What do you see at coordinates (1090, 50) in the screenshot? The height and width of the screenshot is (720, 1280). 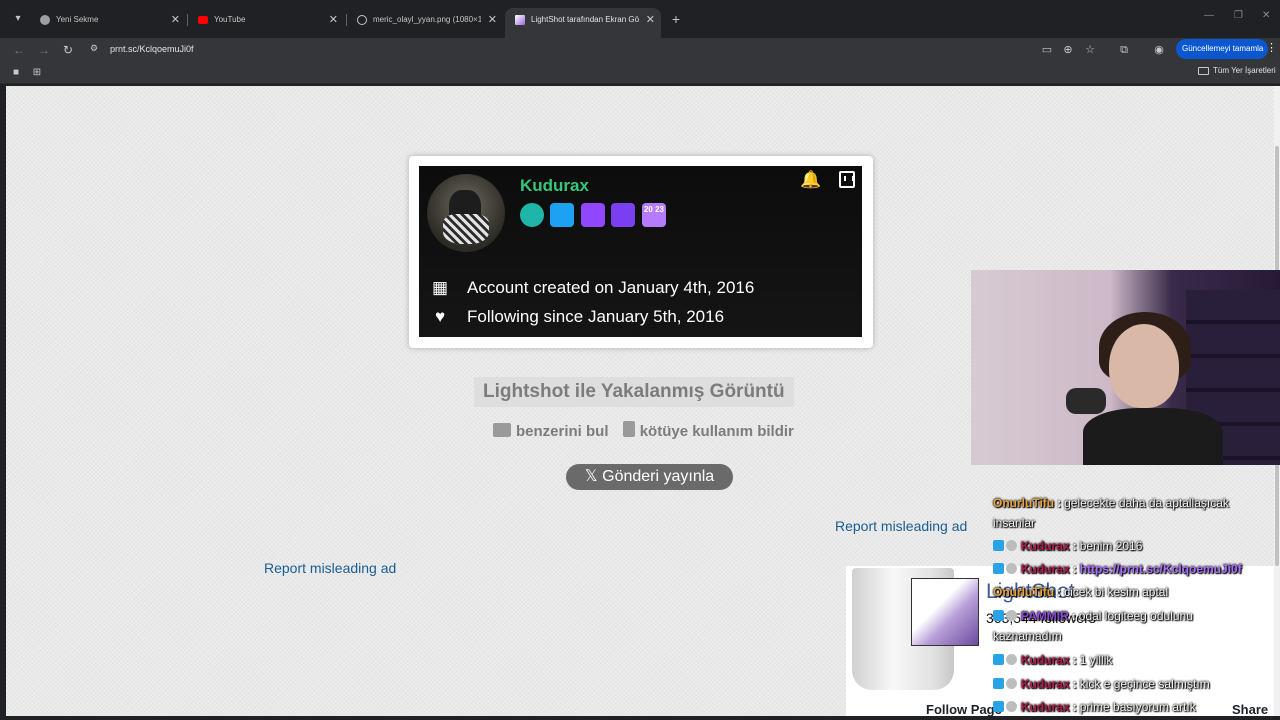 I see `bookmark-star-icon: ☆` at bounding box center [1090, 50].